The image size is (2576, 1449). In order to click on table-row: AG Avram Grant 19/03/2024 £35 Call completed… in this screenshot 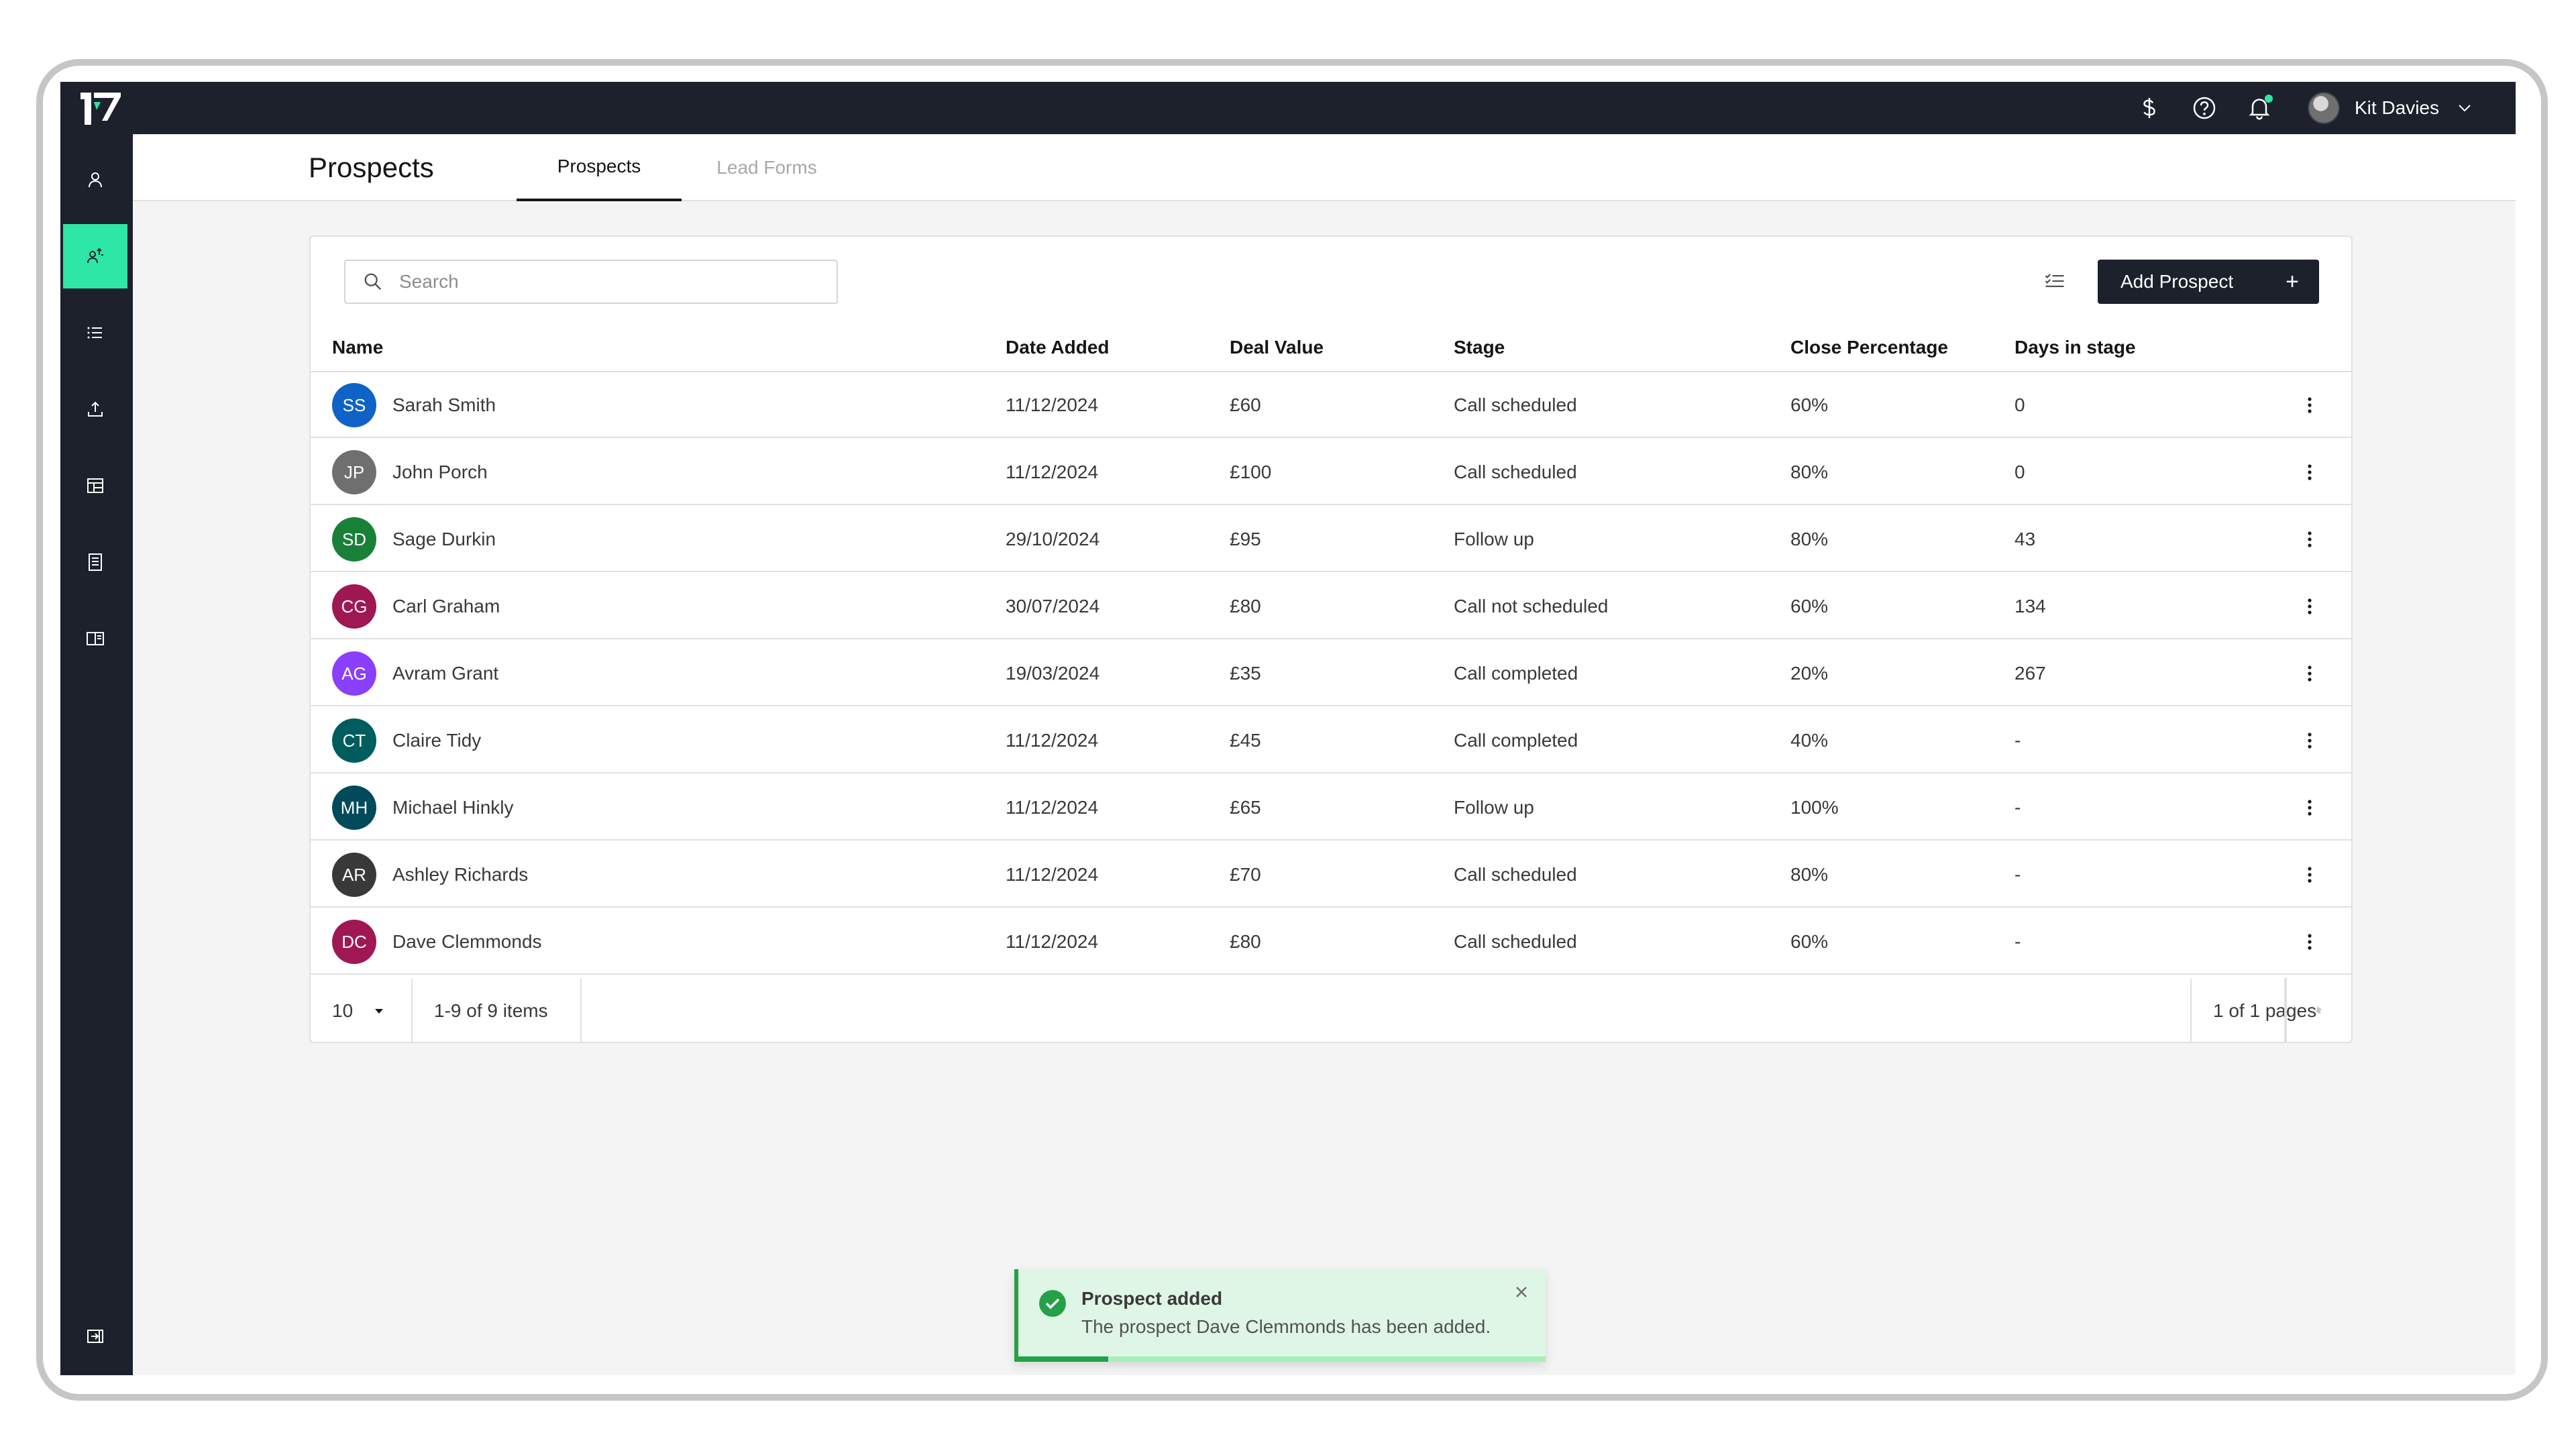, I will do `click(1331, 673)`.